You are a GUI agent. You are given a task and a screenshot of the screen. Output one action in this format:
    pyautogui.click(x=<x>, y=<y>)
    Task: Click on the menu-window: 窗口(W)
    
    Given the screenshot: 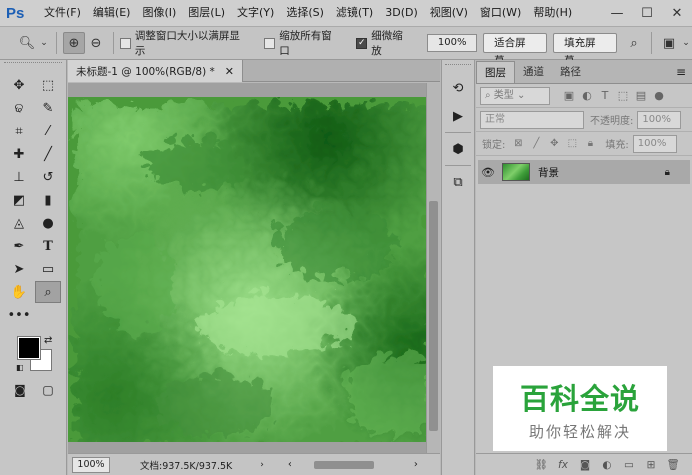 What is the action you would take?
    pyautogui.click(x=500, y=13)
    